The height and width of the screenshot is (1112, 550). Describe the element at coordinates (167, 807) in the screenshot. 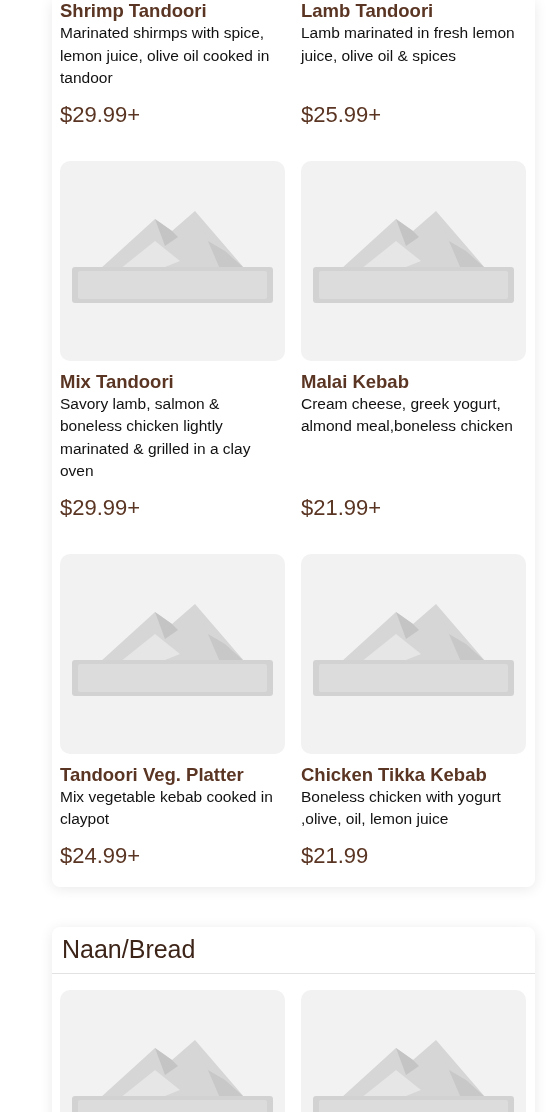

I see `item-description: Mix vegetable kebab cooked in claypot` at that location.